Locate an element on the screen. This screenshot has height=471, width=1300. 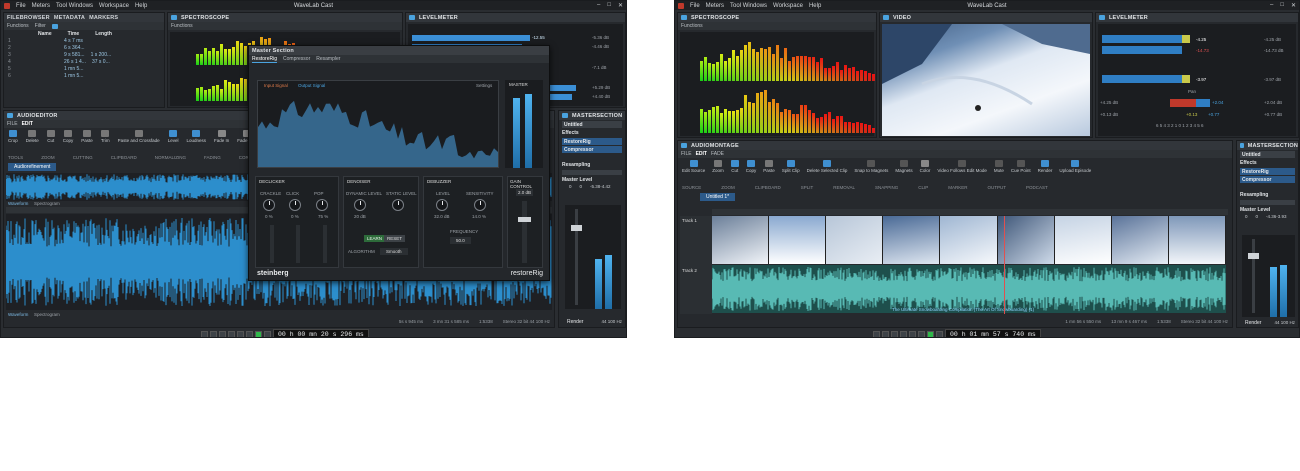
click-knob is located at coordinates (295, 205).